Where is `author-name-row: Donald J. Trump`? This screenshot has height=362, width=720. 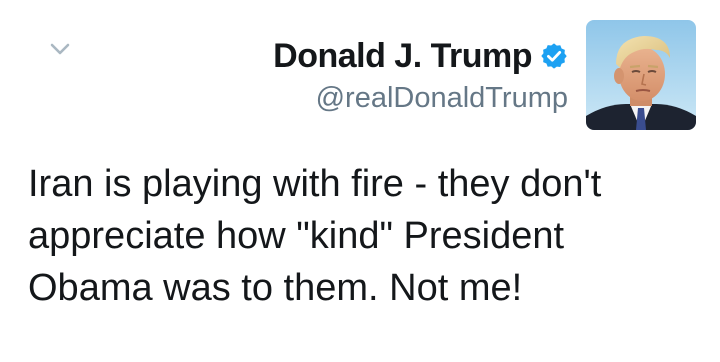
author-name-row: Donald J. Trump is located at coordinates (420, 56).